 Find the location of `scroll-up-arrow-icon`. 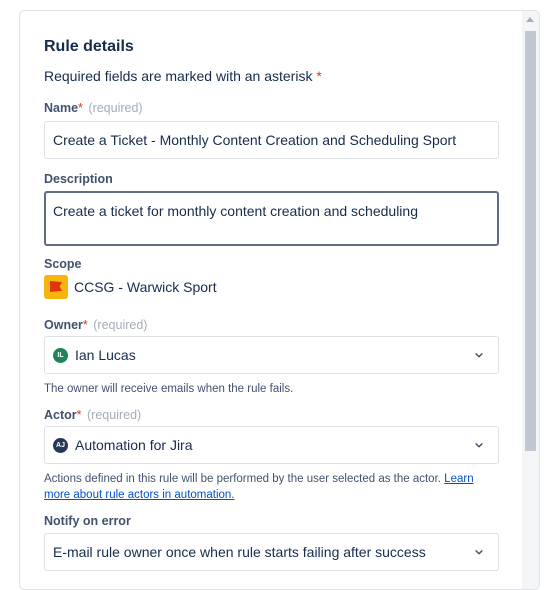

scroll-up-arrow-icon is located at coordinates (530, 19).